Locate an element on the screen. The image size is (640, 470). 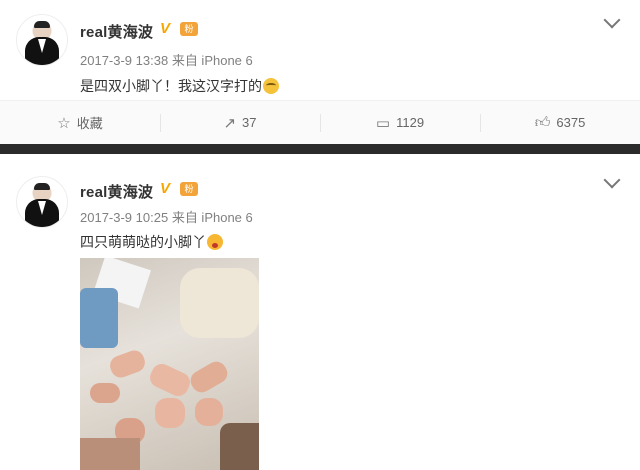
post-text: 四只萌萌哒的小脚丫 is located at coordinates (151, 242).